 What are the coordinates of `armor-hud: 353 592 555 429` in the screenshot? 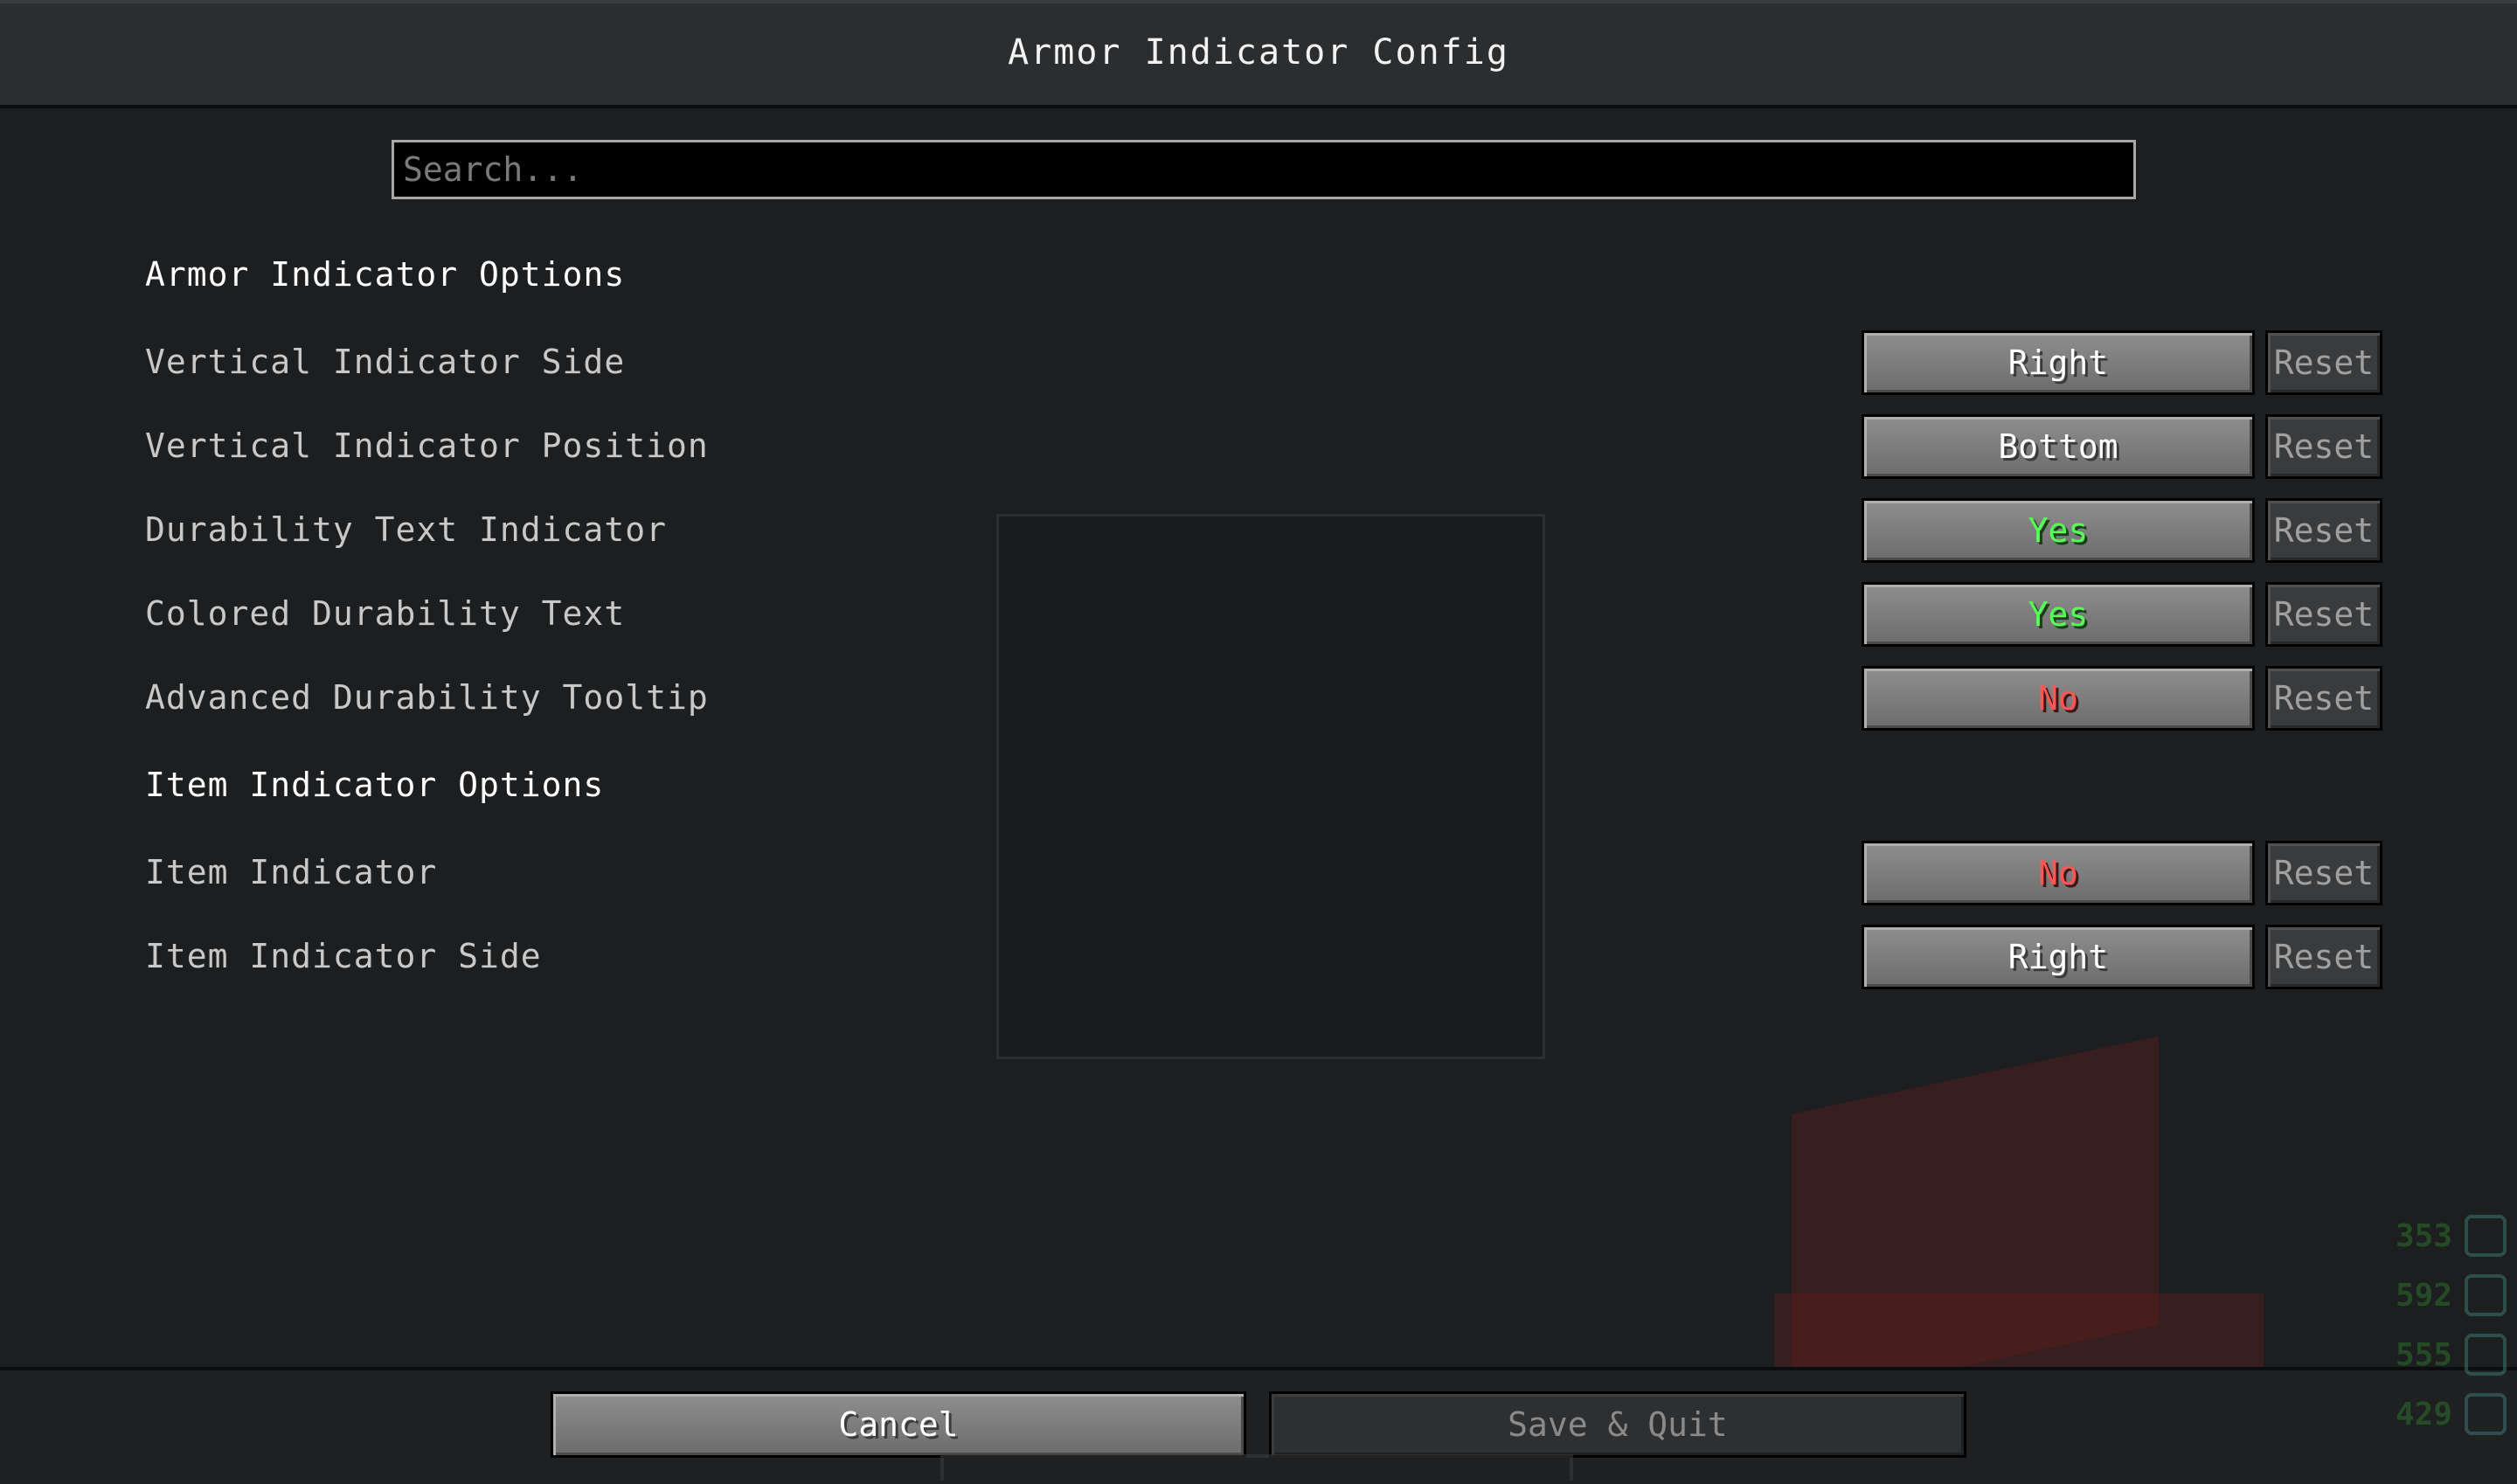 It's located at (2456, 1341).